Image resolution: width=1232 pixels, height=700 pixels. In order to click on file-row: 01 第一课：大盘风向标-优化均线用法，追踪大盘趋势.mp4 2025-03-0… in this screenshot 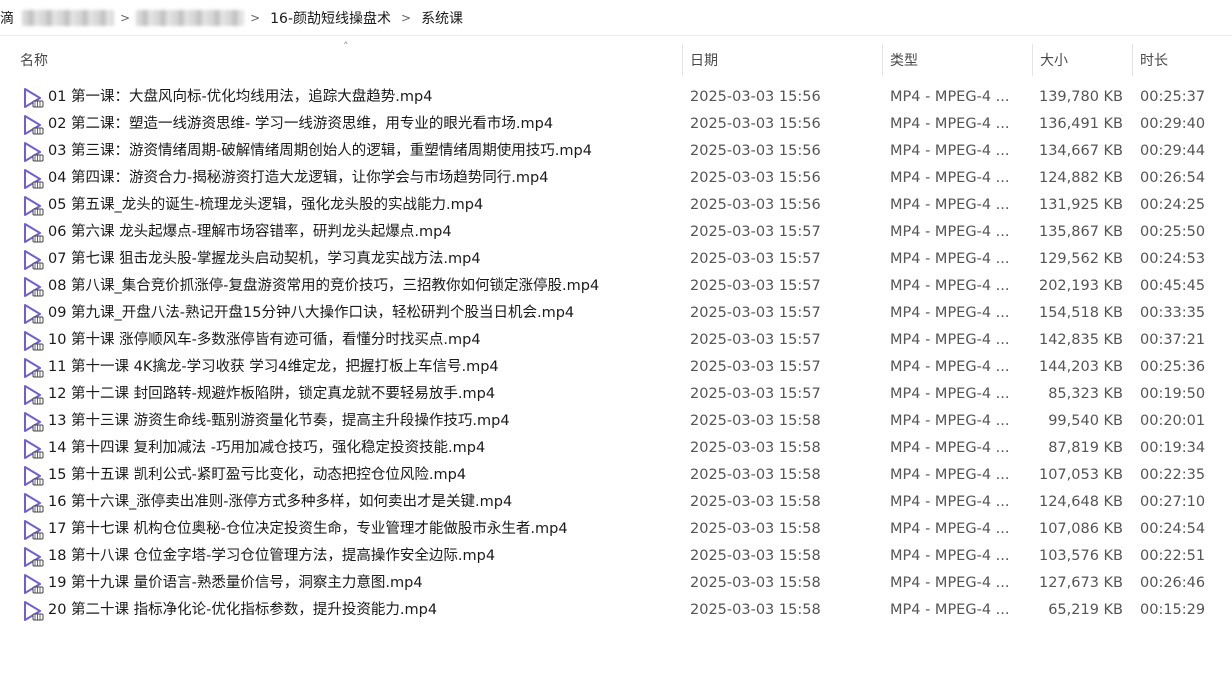, I will do `click(616, 97)`.